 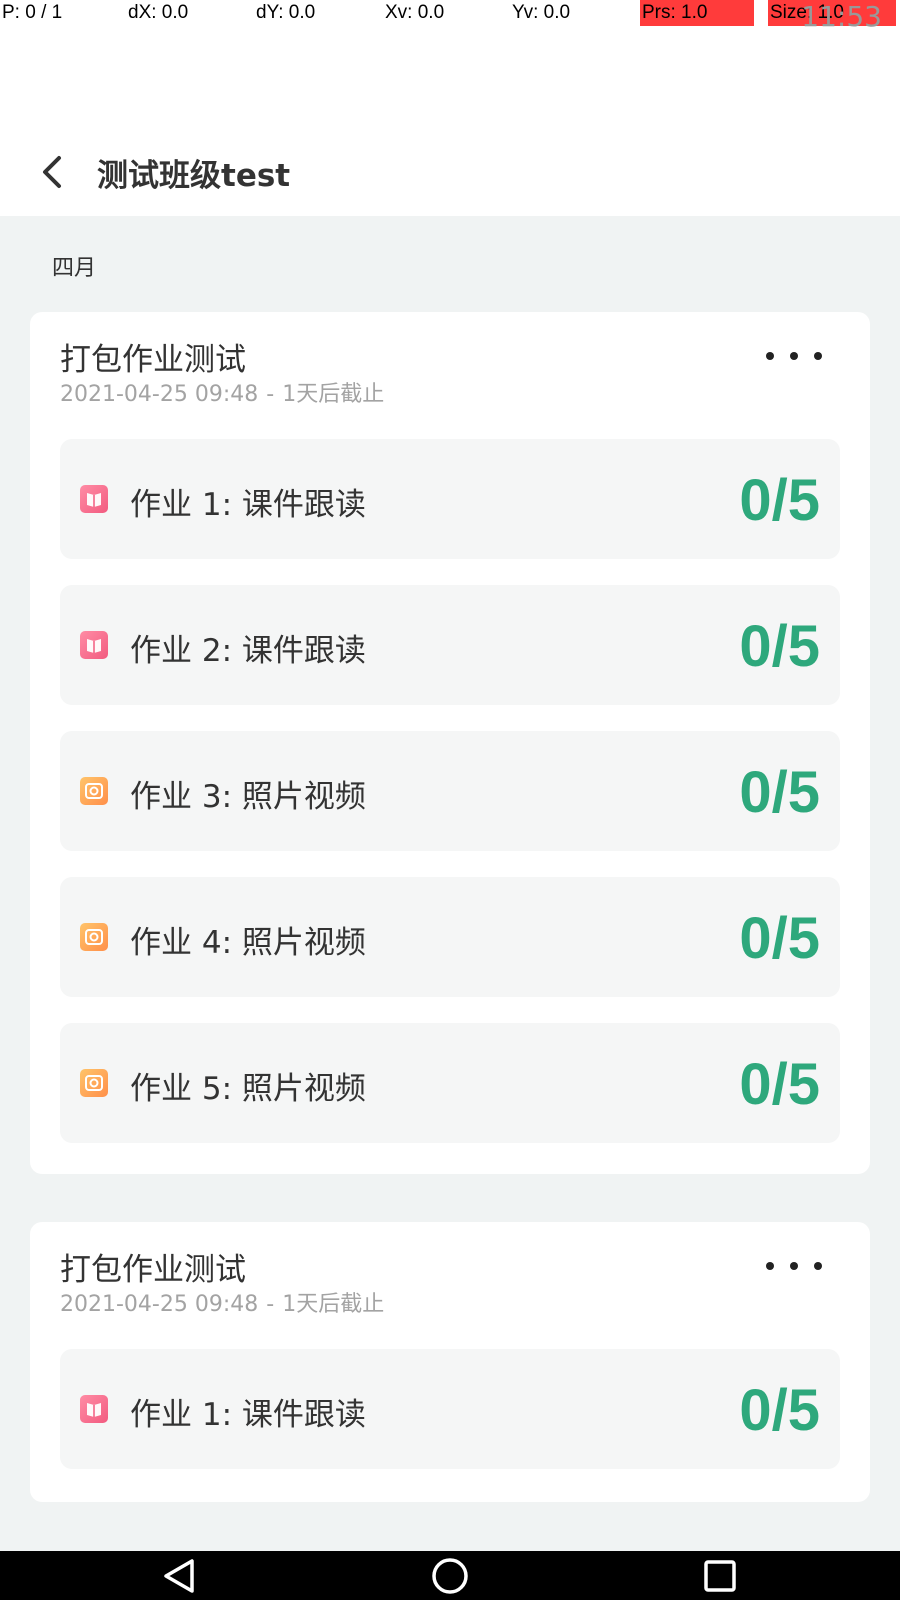 I want to click on homework-row: 作业 2: 课件跟读 0/5, so click(x=450, y=645).